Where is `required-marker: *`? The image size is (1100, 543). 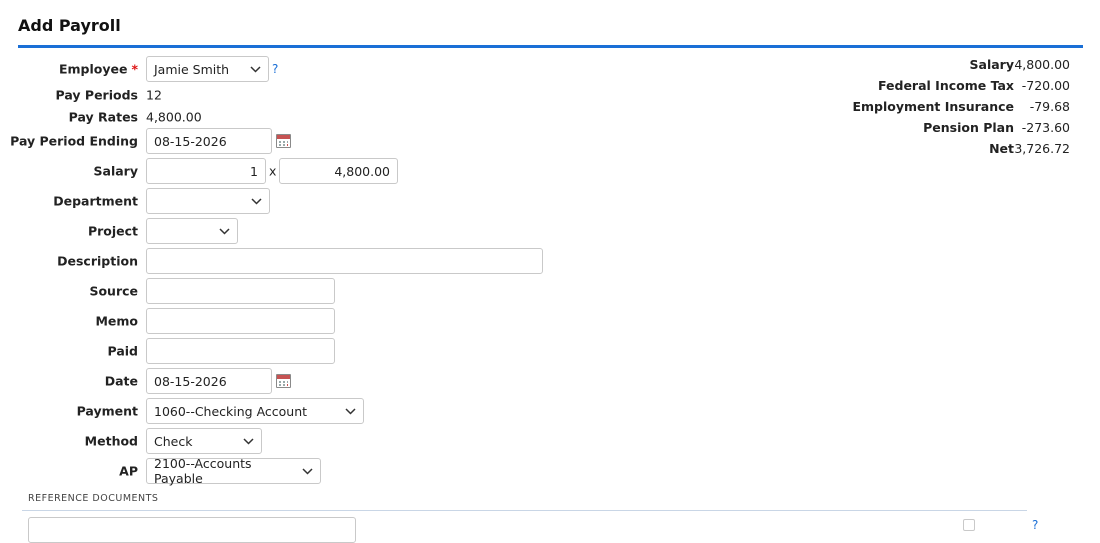
required-marker: * is located at coordinates (134, 69).